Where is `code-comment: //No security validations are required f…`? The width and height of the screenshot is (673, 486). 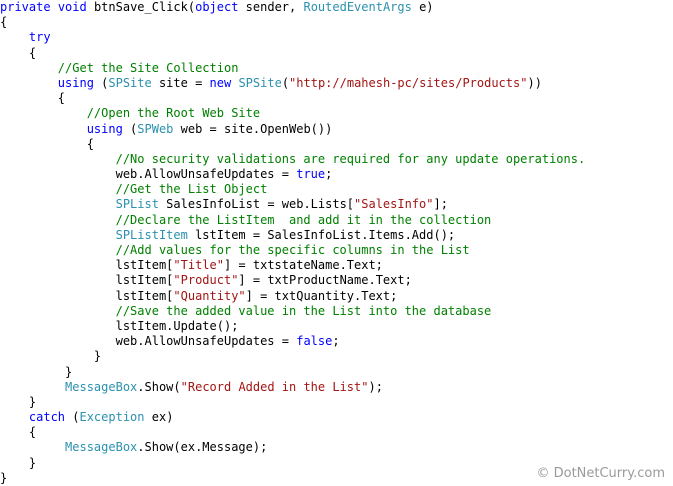
code-comment: //No security validations are required f… is located at coordinates (350, 158).